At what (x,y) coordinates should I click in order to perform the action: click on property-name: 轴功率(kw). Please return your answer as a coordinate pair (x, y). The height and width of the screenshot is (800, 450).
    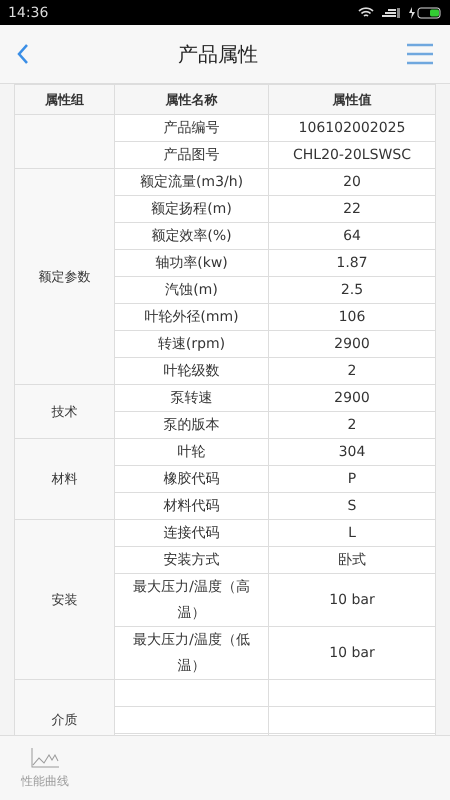
    Looking at the image, I should click on (191, 263).